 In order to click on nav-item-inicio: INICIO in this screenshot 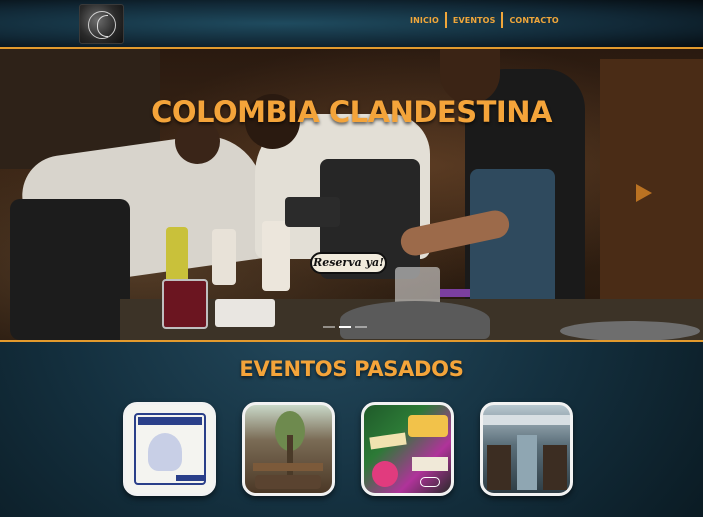, I will do `click(424, 20)`.